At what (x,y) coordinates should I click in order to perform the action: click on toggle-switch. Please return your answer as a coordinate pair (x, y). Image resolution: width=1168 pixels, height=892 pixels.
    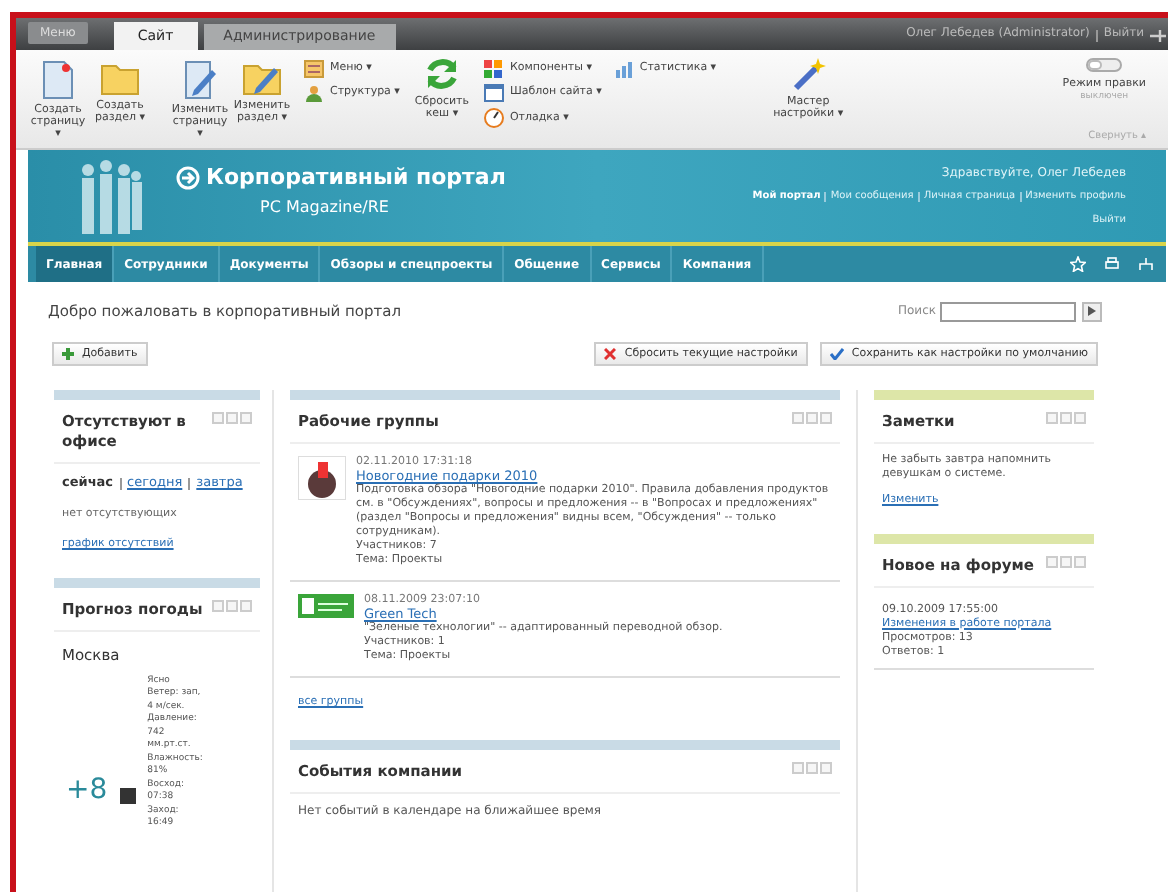
    Looking at the image, I should click on (1104, 65).